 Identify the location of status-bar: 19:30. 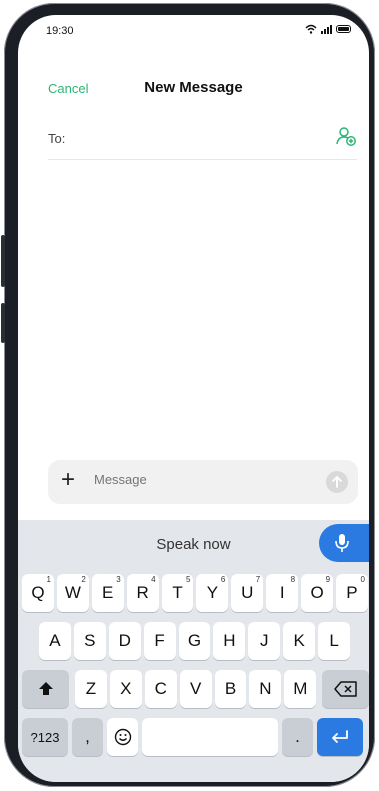
(193, 30).